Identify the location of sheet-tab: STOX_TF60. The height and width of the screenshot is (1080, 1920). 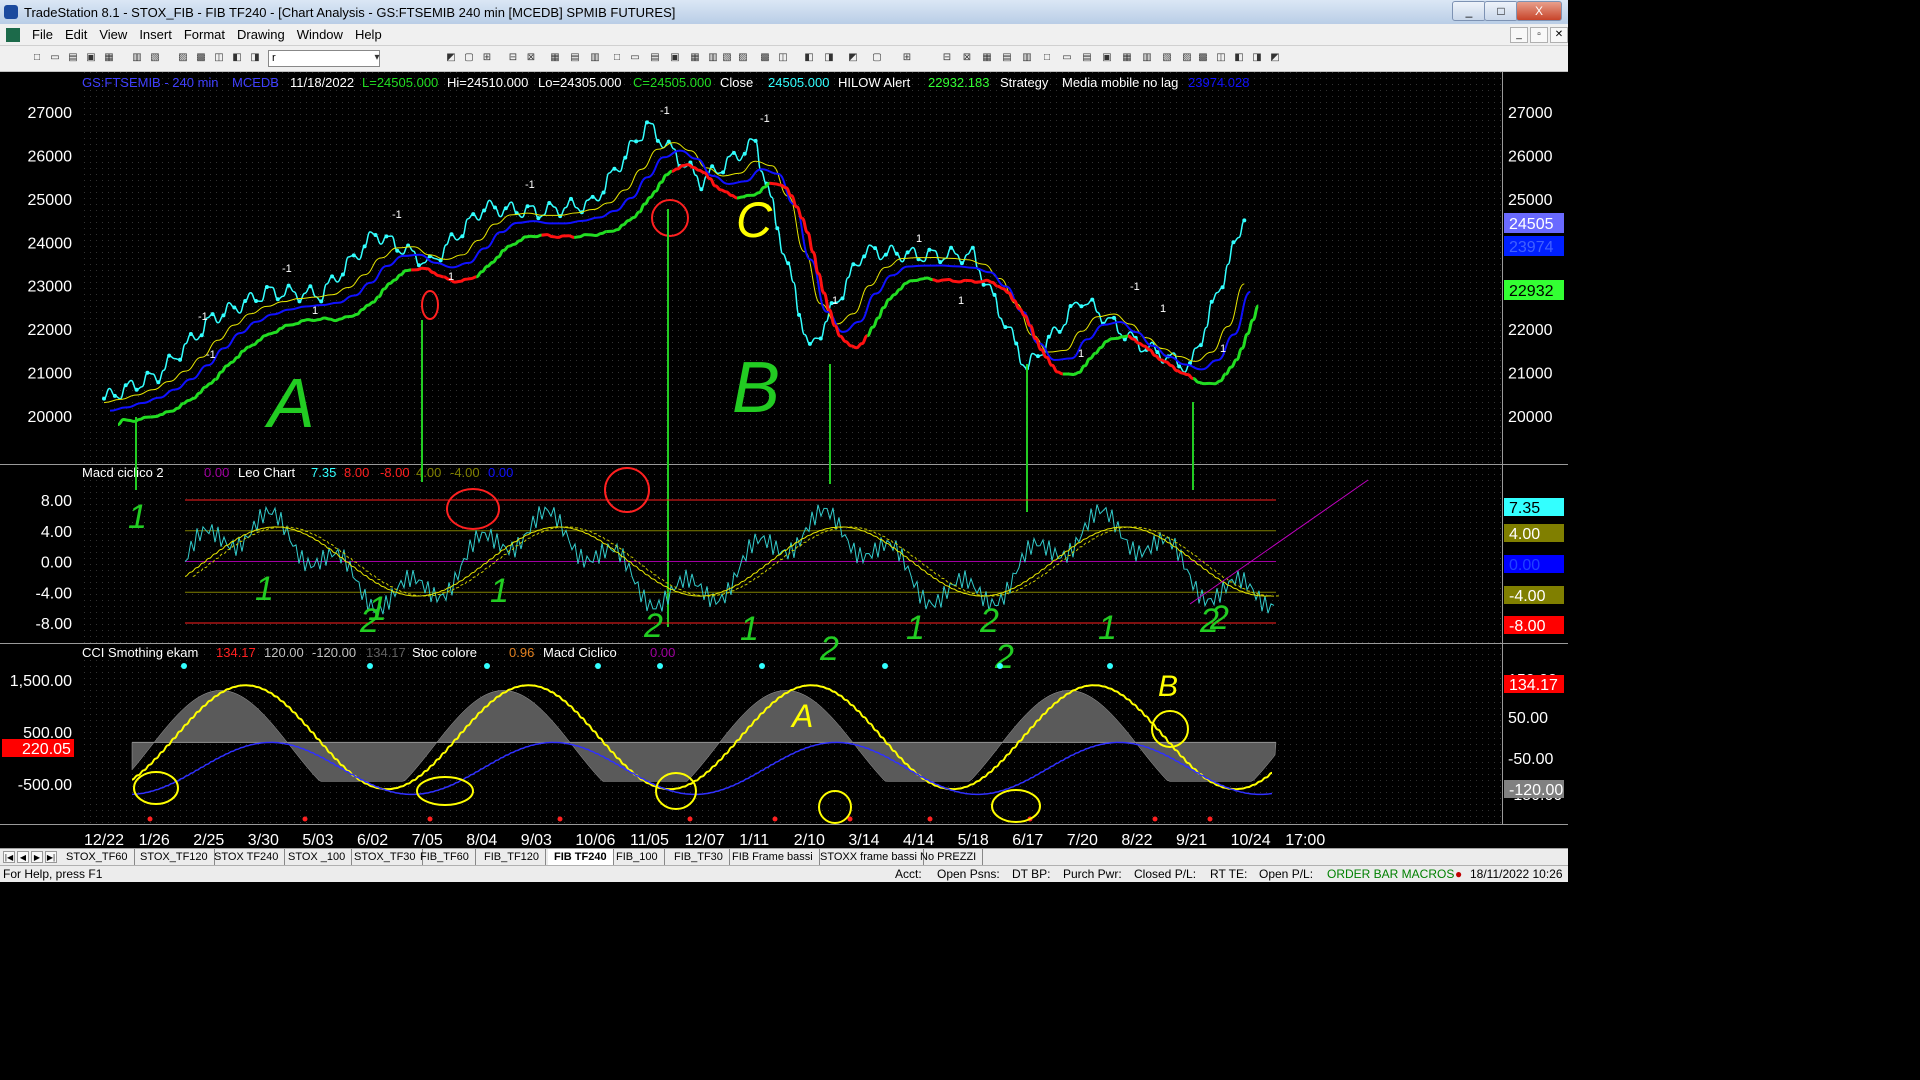
(97, 857).